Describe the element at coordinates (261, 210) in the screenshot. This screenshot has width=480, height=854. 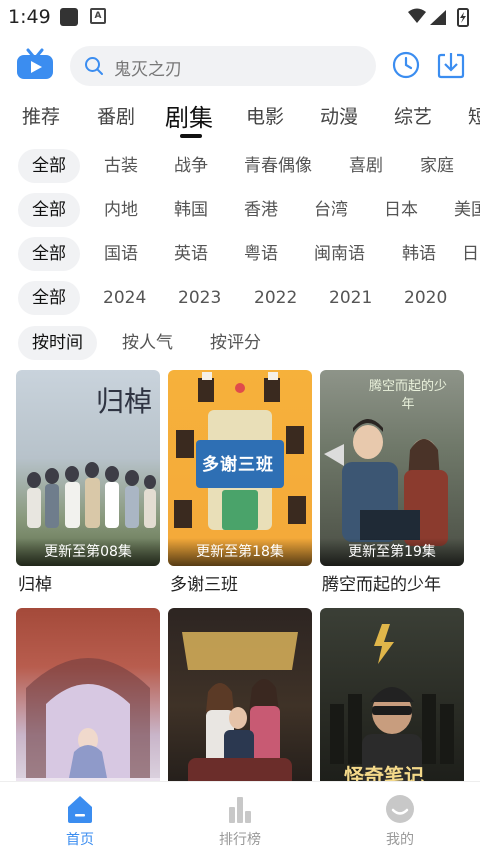
I see `filter-region-option: 香港` at that location.